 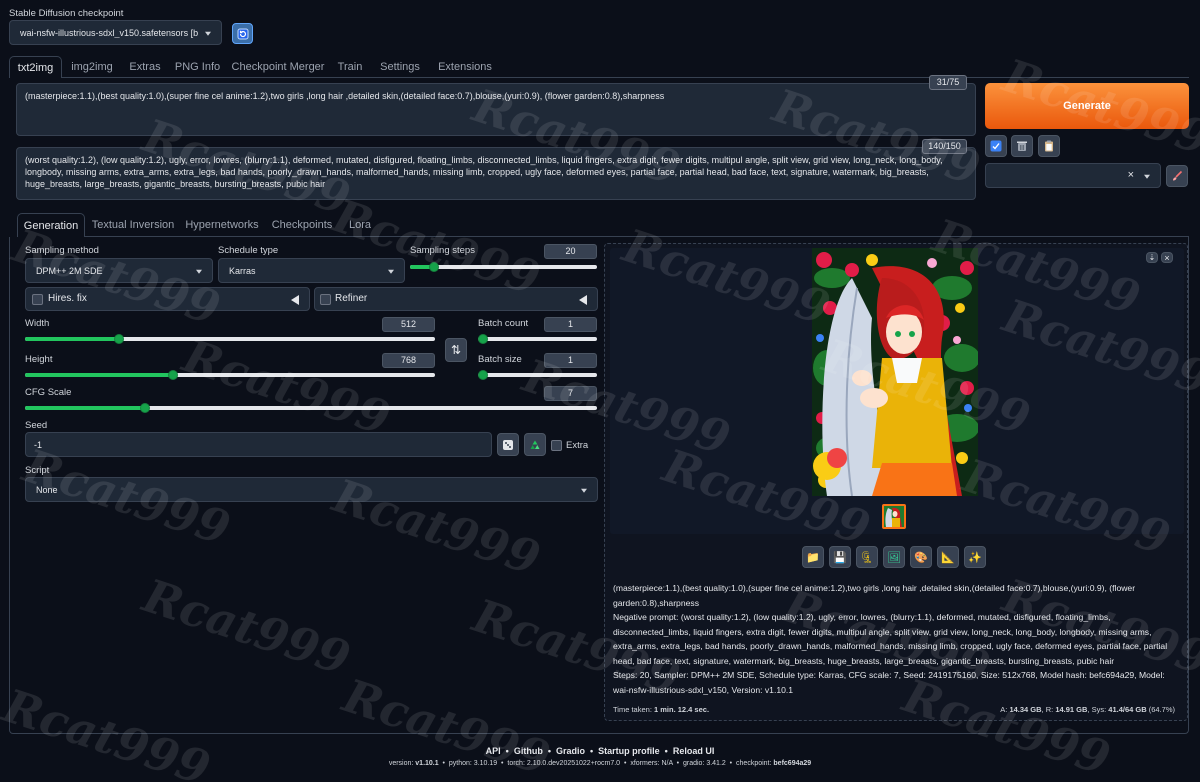 What do you see at coordinates (119, 270) in the screenshot?
I see `sampling-method-dropdown: DPM++ 2M SDE` at bounding box center [119, 270].